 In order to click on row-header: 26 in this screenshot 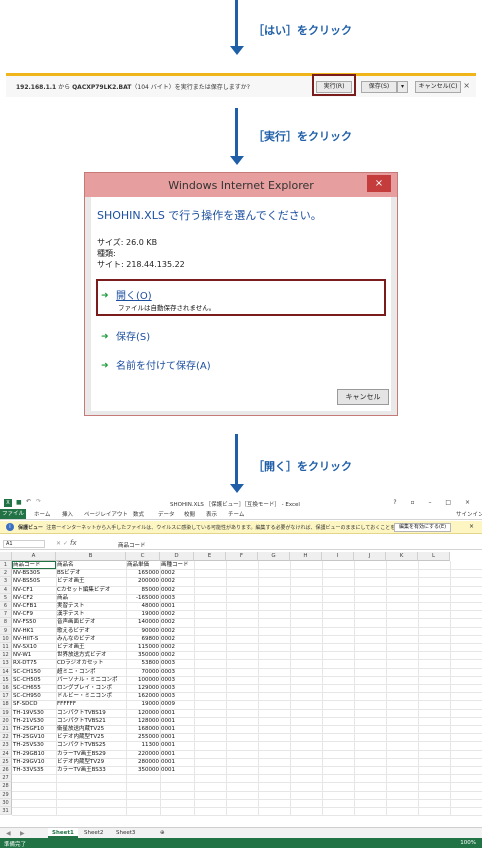, I will do `click(6, 770)`.